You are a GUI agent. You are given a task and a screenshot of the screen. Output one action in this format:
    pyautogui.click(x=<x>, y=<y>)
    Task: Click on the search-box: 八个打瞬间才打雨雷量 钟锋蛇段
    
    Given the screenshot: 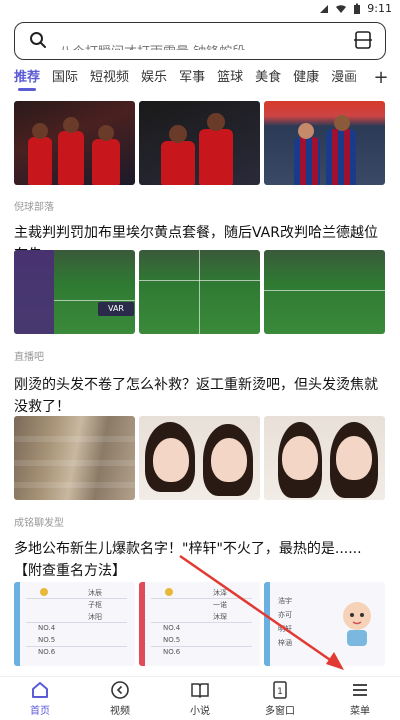 What is the action you would take?
    pyautogui.click(x=200, y=41)
    